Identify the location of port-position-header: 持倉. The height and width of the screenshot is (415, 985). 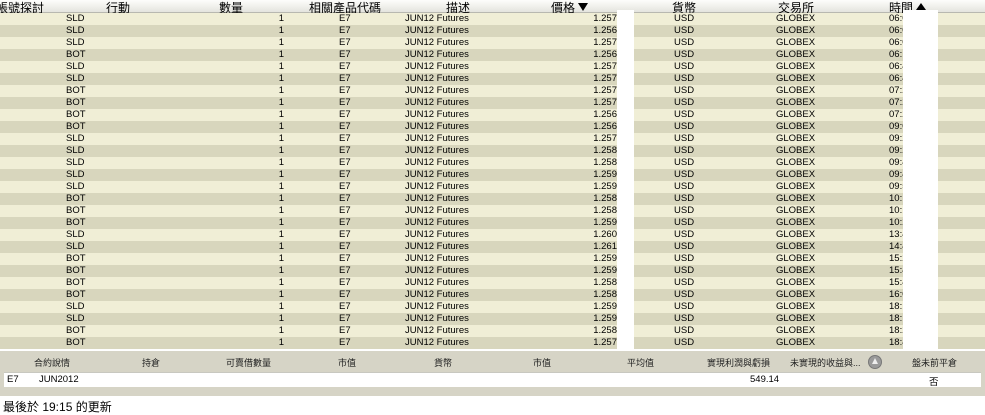
(151, 362).